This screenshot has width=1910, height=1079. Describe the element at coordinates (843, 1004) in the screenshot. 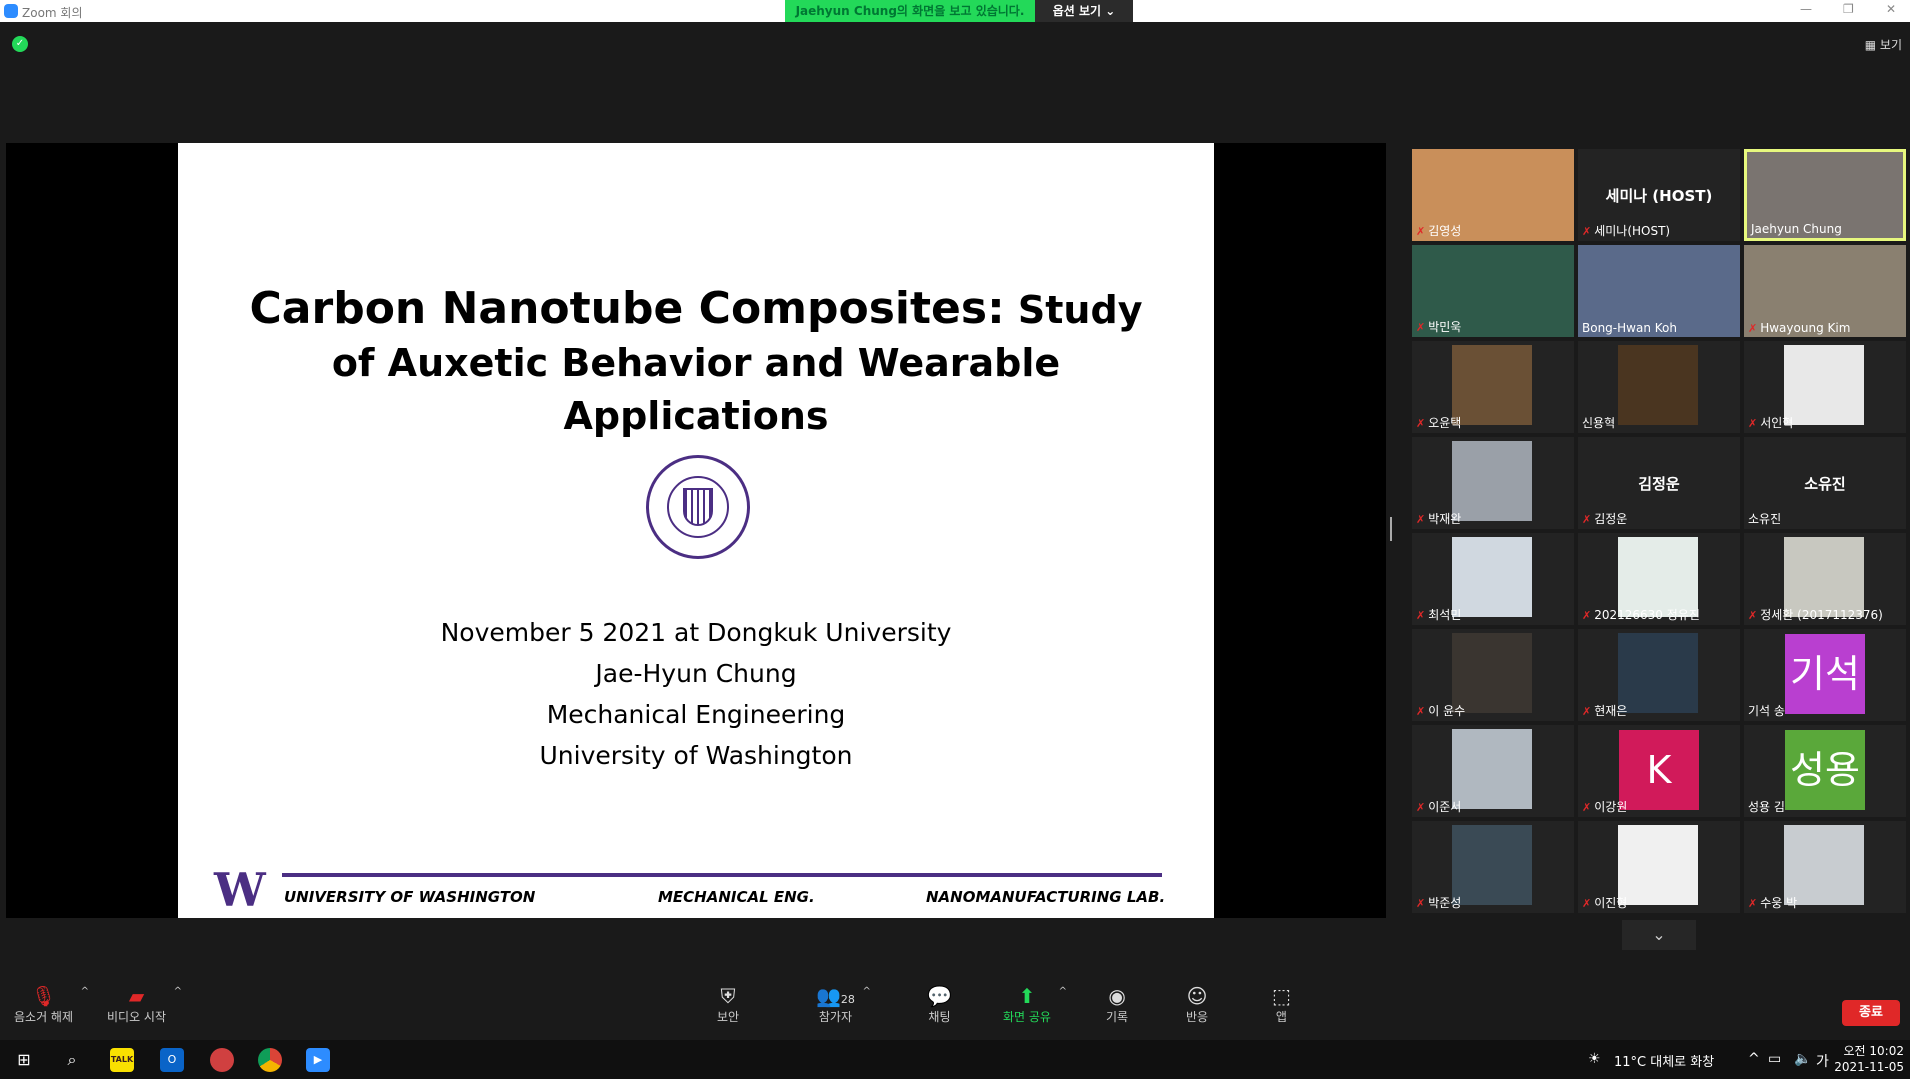

I see `participants-button: 👥28 참가자 ^` at that location.